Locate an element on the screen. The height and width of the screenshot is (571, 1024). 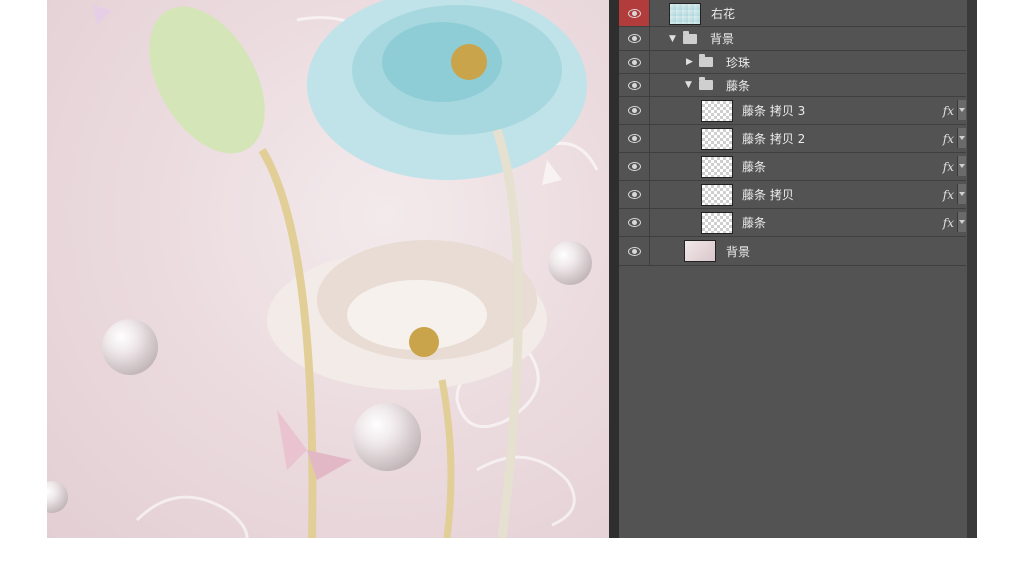
group-name: 藤条 is located at coordinates (738, 85).